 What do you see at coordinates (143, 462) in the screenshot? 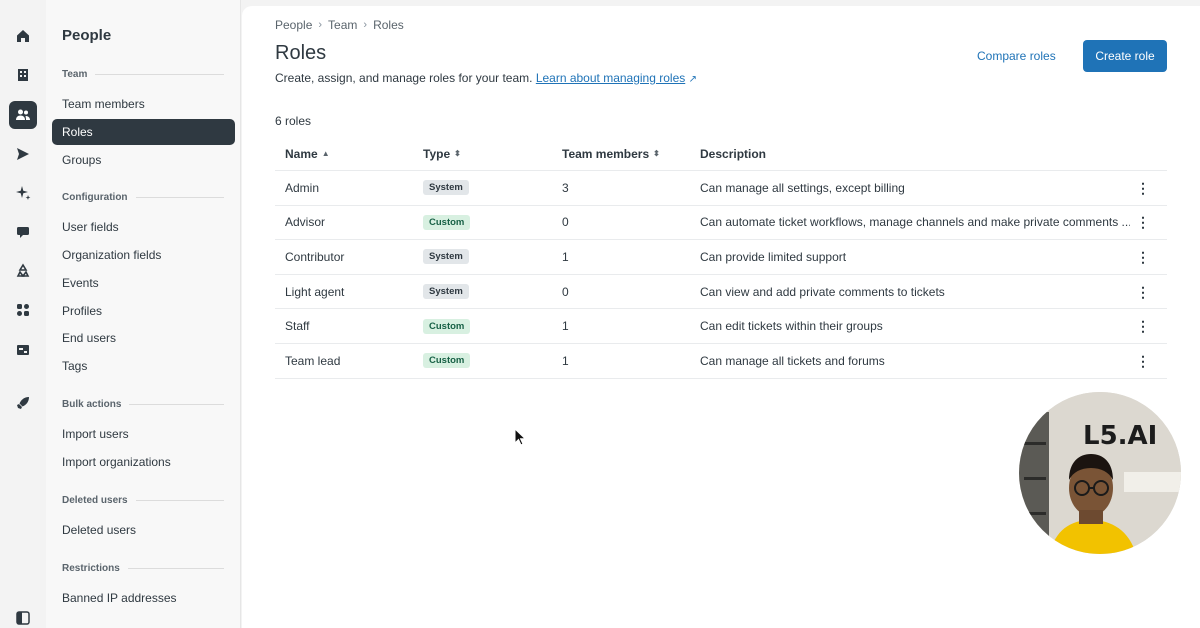
I see `nav-item-import-organizations: Import organizations` at bounding box center [143, 462].